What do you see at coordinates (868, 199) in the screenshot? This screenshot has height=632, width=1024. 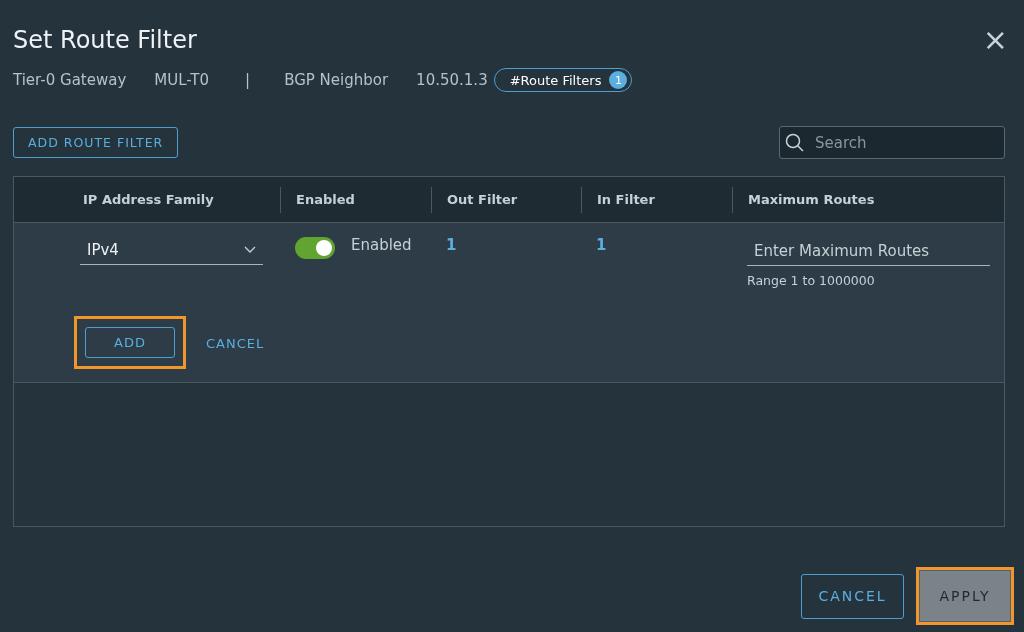 I see `column-header: Maximum Routes` at bounding box center [868, 199].